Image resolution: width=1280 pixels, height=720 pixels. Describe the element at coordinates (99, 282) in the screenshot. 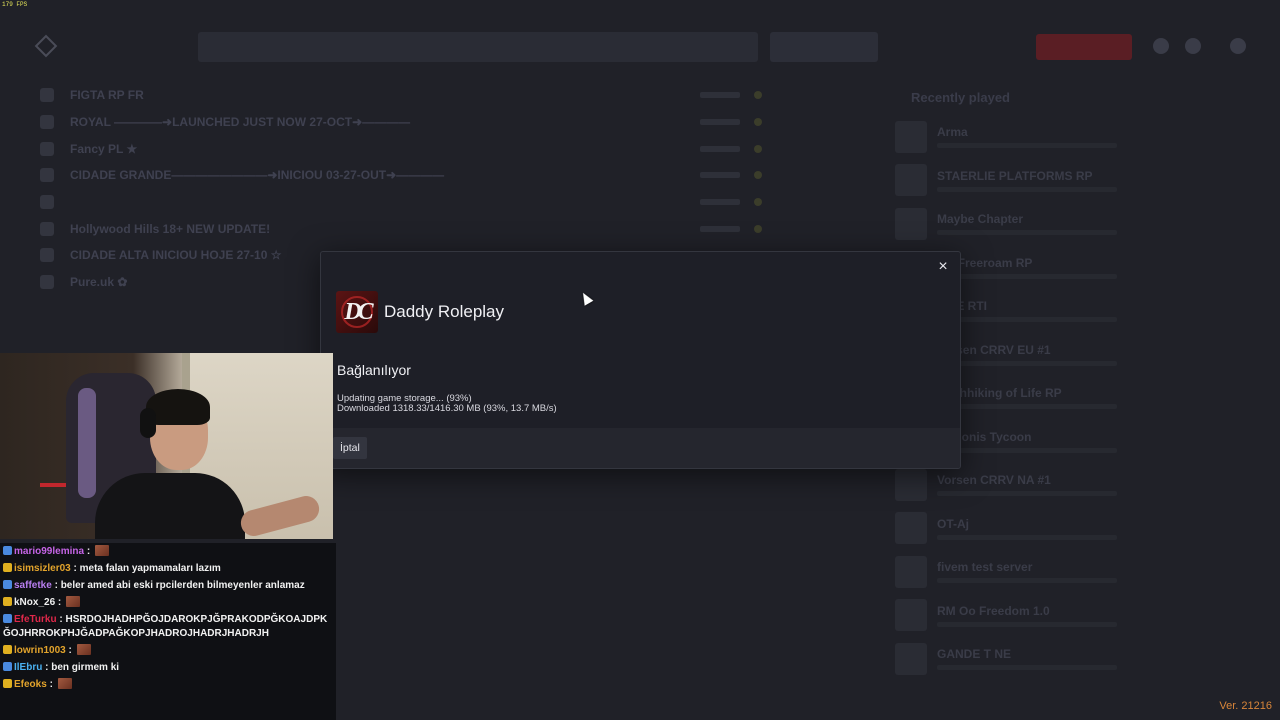

I see `server-name: Pure.uk ✿` at that location.